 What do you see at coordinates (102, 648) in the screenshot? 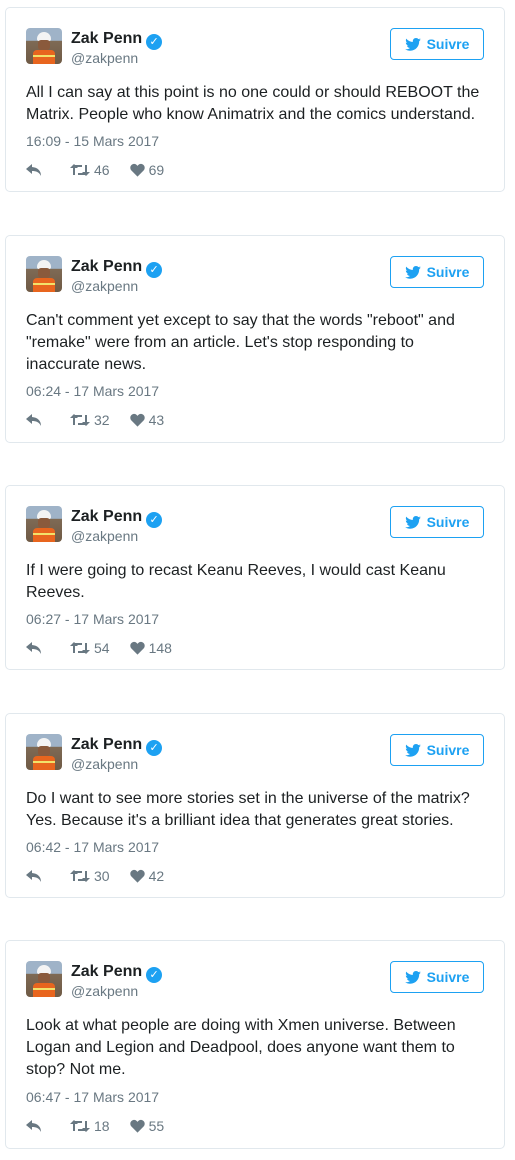
I see `retweet-count: 54` at bounding box center [102, 648].